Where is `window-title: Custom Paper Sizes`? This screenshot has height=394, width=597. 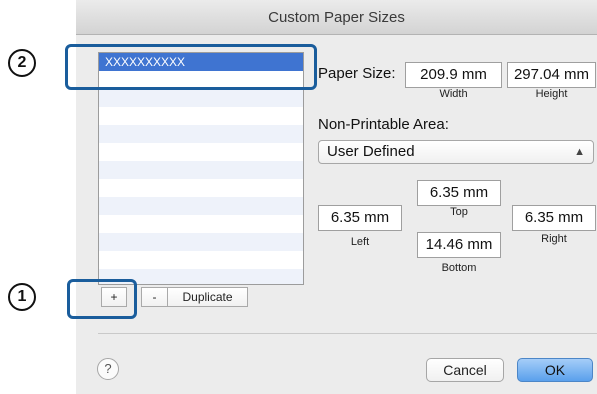 window-title: Custom Paper Sizes is located at coordinates (336, 17).